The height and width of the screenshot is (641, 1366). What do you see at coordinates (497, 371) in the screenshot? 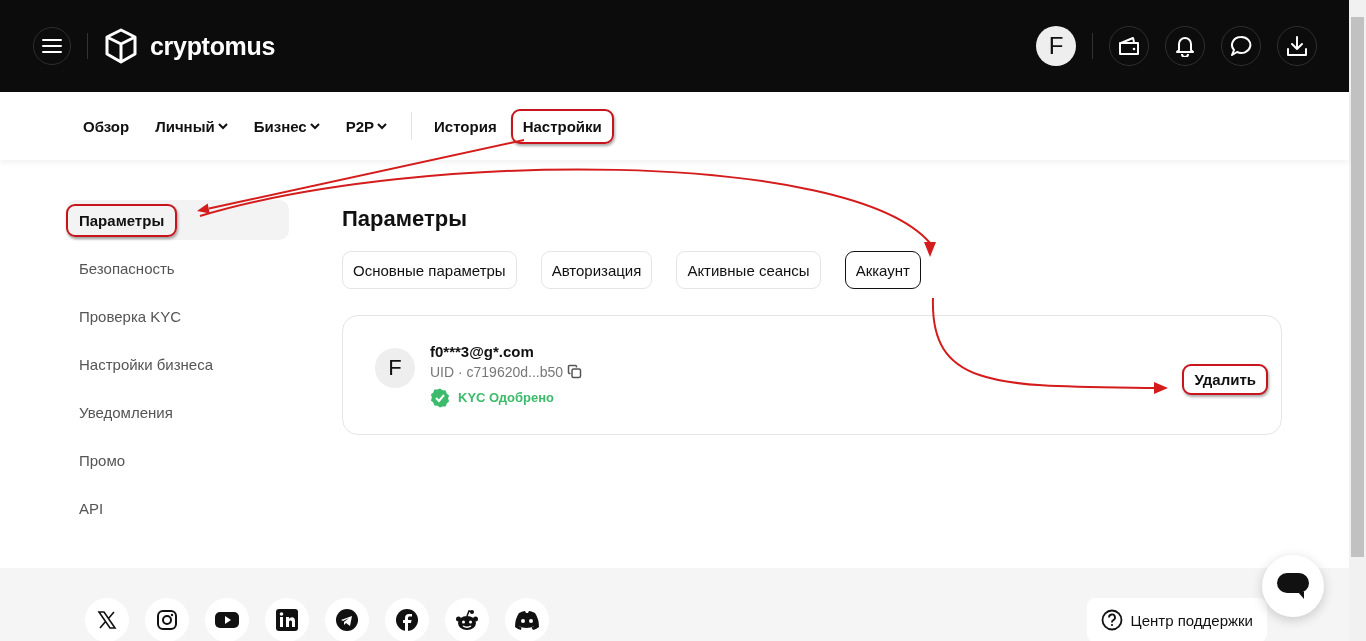
I see `uid-text: UID · c719620d...b50` at bounding box center [497, 371].